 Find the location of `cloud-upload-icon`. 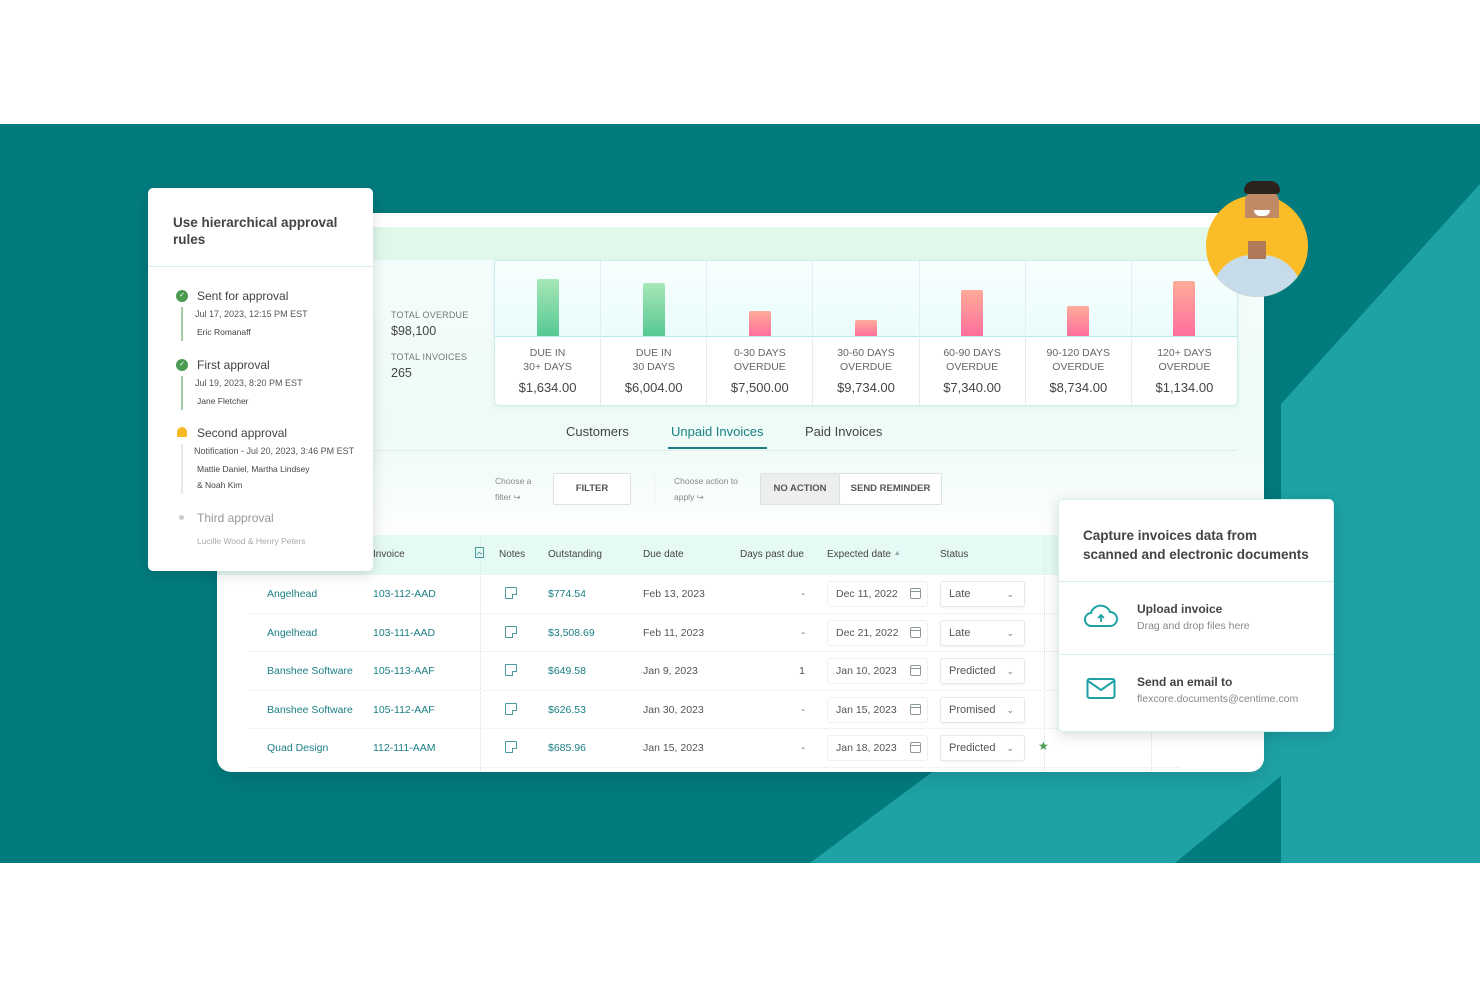

cloud-upload-icon is located at coordinates (1101, 615).